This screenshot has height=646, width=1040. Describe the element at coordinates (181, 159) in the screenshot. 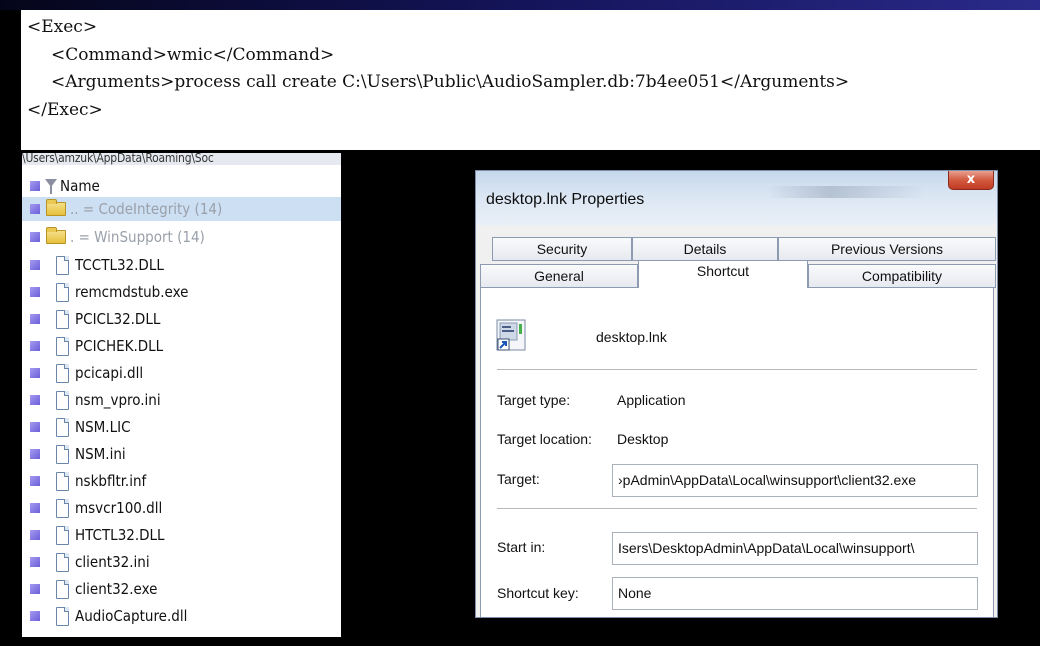

I see `explorer-path-bar: \Users\amzuk\AppData\Roaming\Soc` at that location.